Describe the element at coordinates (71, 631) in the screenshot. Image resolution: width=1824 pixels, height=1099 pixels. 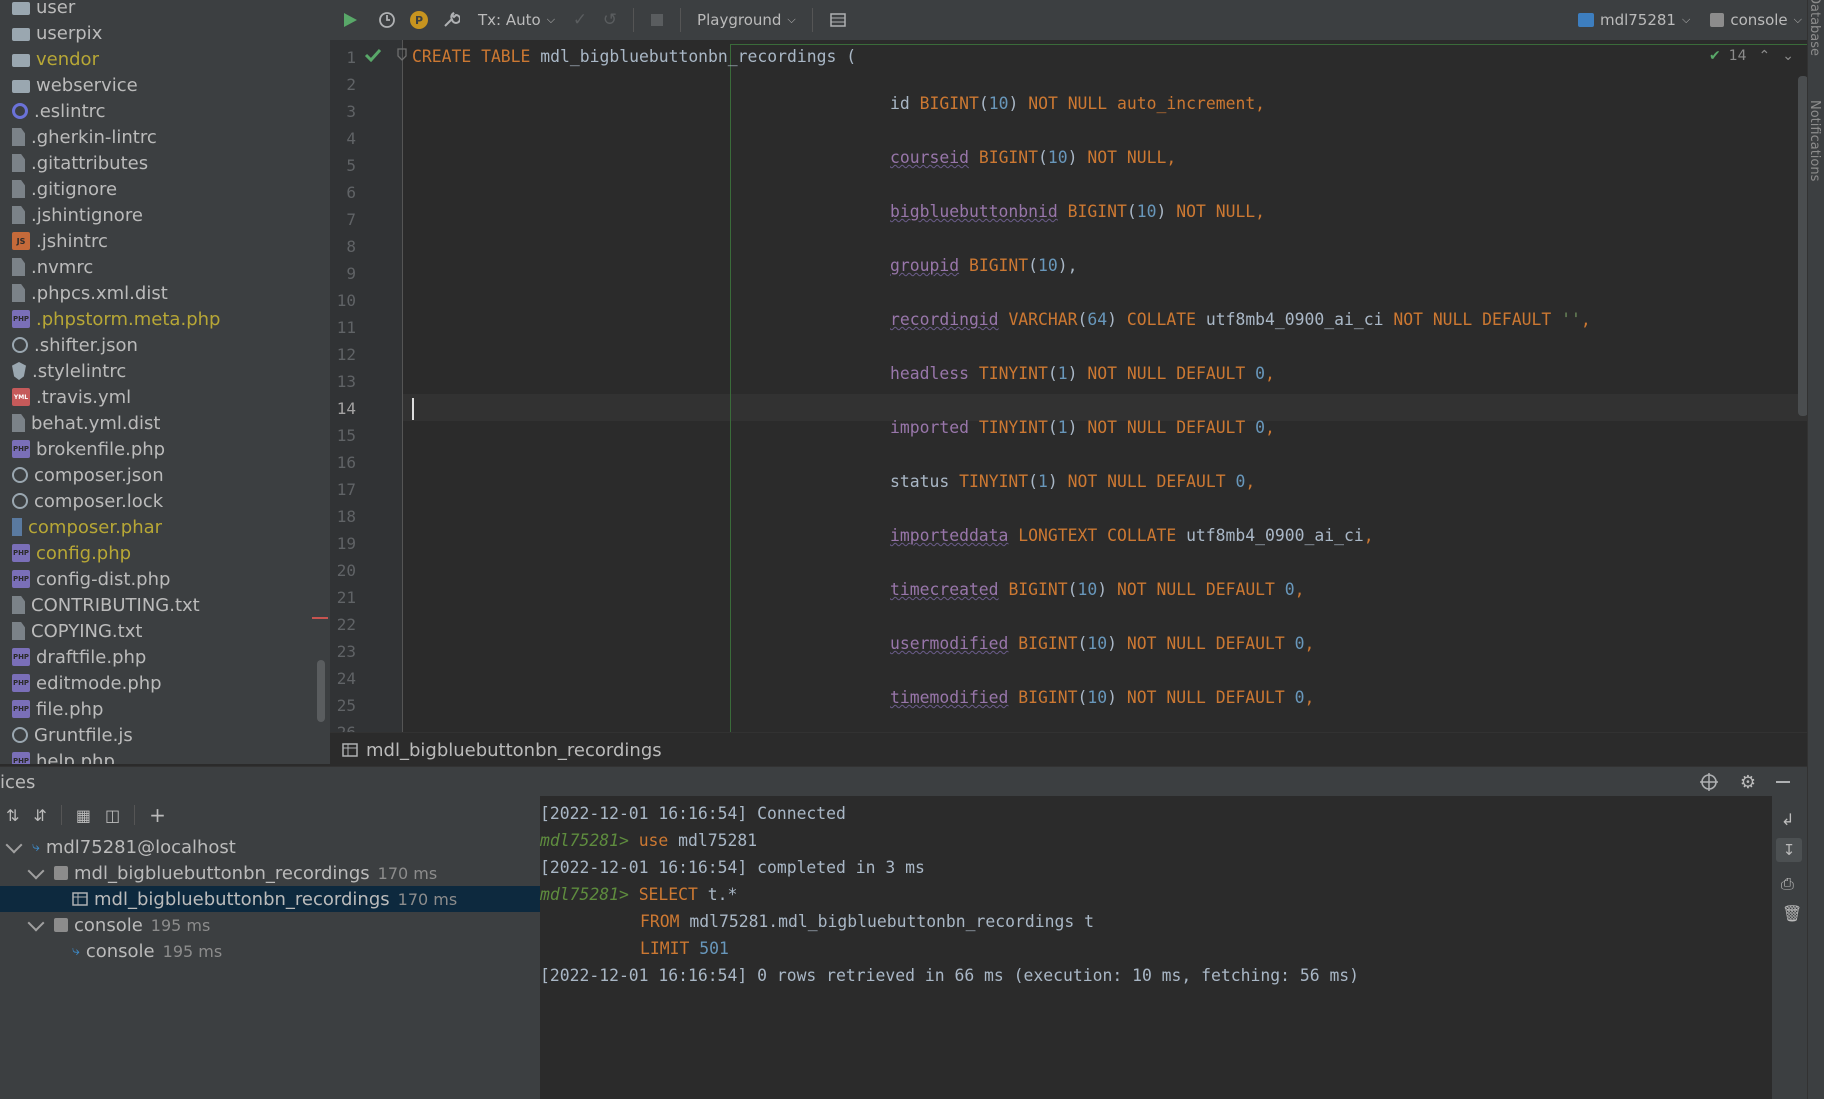
I see `project-tree-item: COPYING.txt` at that location.